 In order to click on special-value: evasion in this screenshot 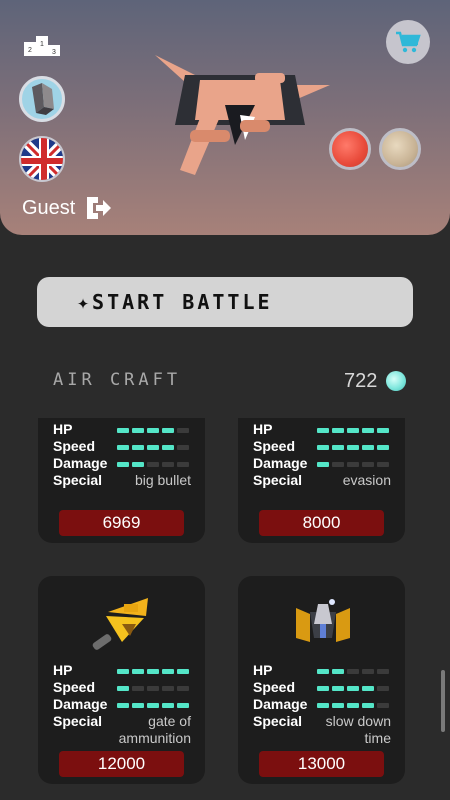, I will do `click(366, 480)`.